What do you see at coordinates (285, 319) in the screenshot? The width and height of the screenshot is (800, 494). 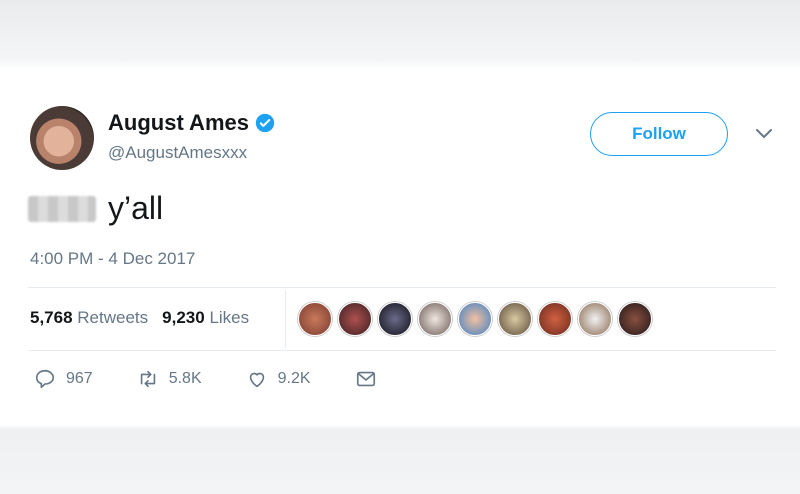 I see `stats-divider` at bounding box center [285, 319].